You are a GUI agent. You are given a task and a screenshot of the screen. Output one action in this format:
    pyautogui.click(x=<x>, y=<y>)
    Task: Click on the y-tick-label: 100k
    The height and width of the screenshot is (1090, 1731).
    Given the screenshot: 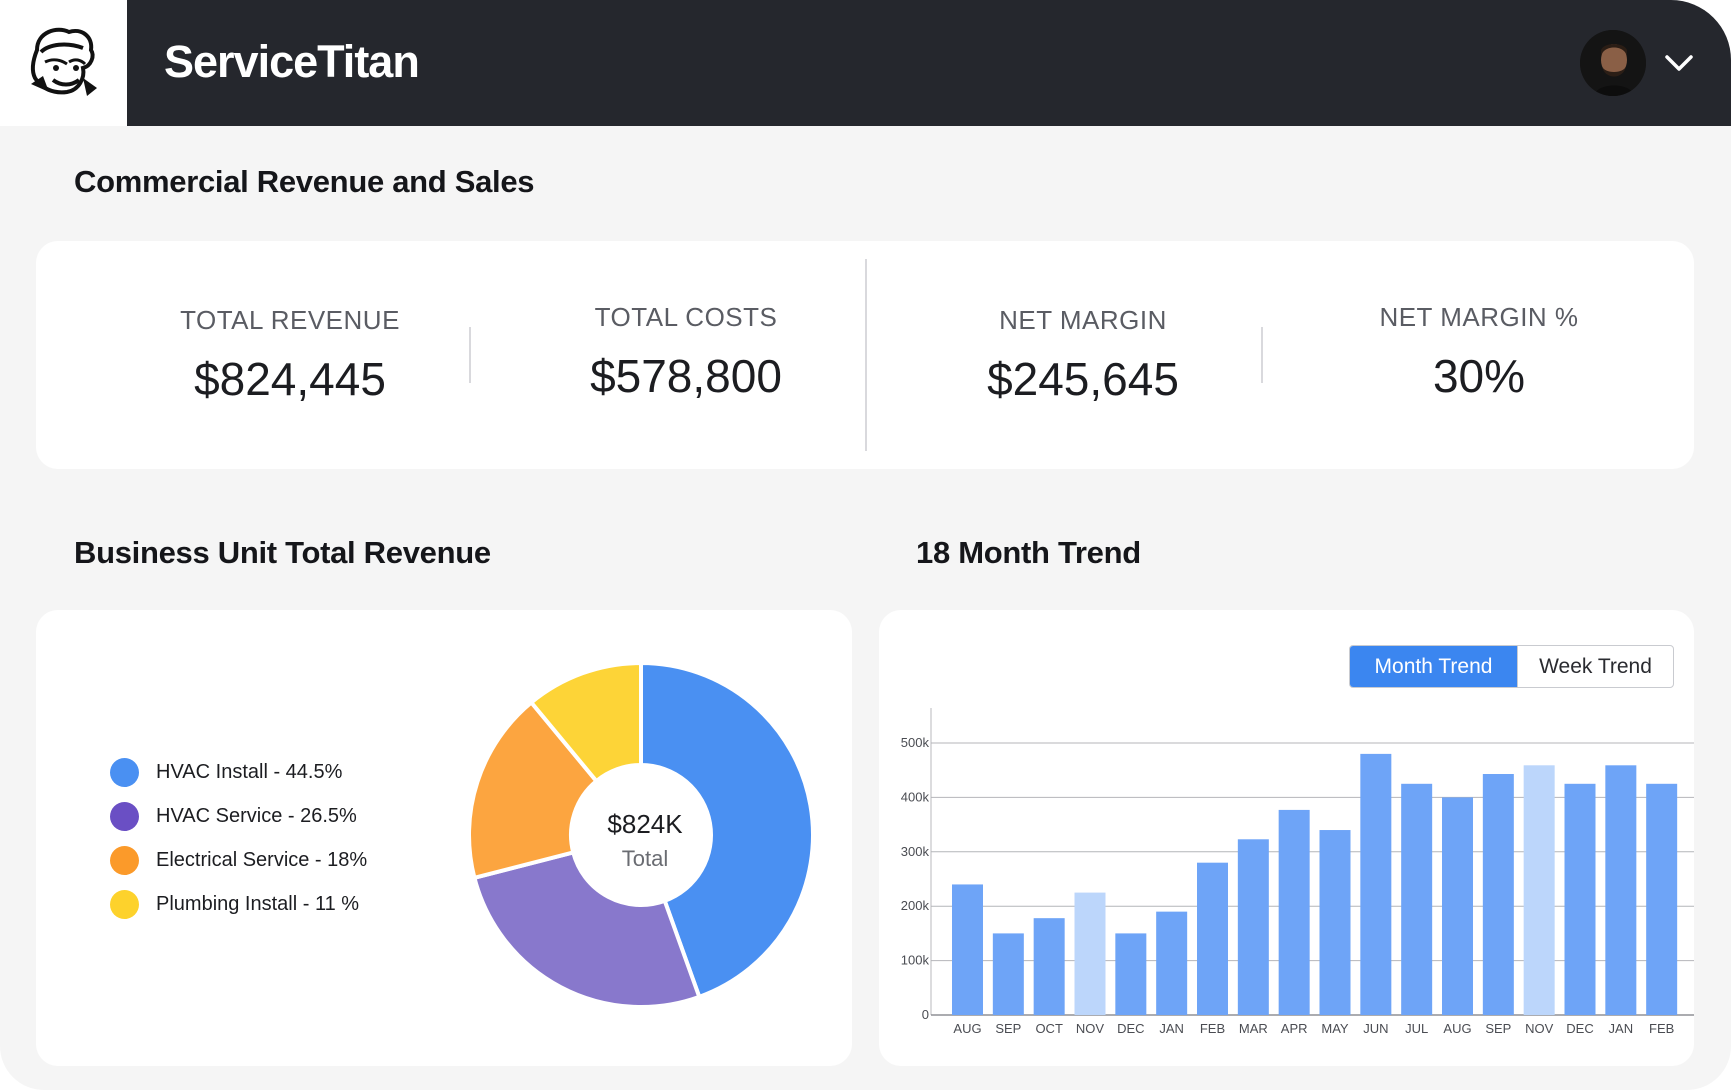 What is the action you would take?
    pyautogui.click(x=915, y=960)
    